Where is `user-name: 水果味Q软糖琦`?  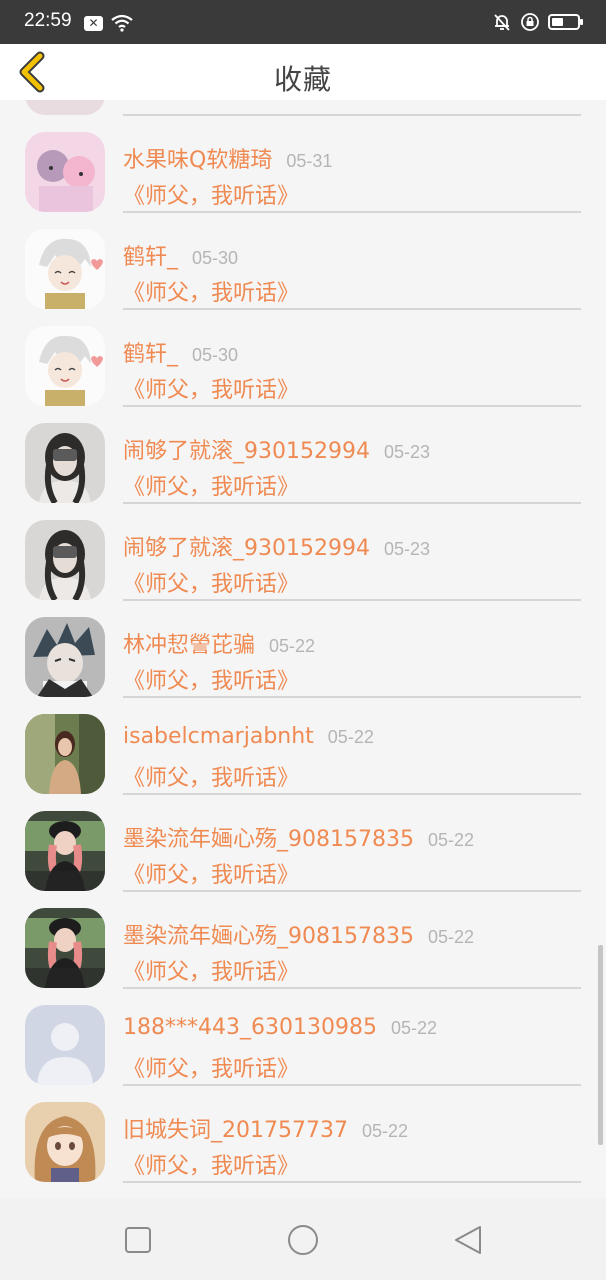
user-name: 水果味Q软糖琦 is located at coordinates (197, 160).